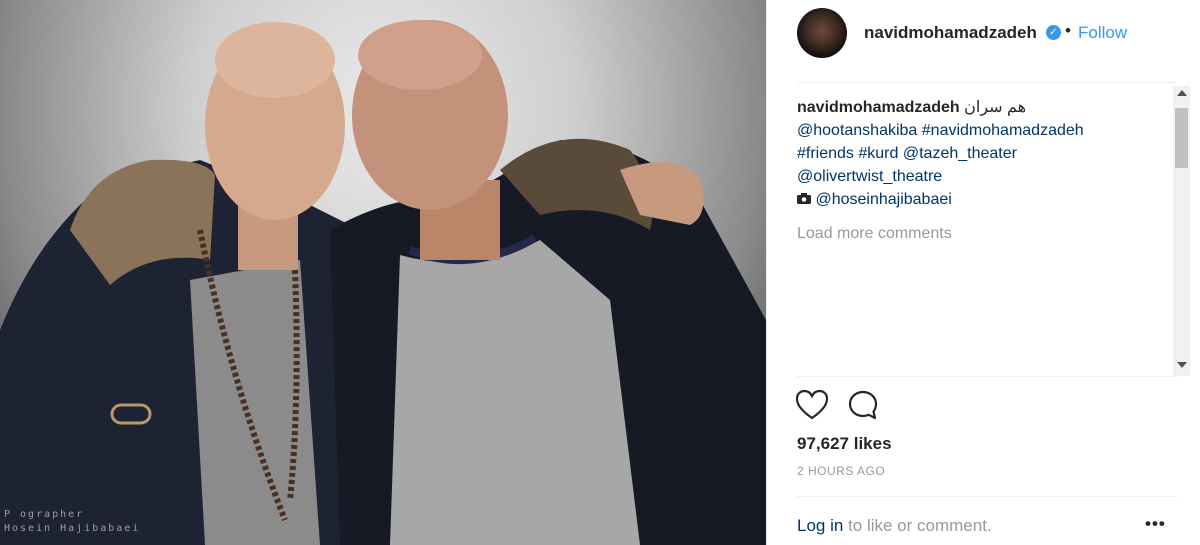 The height and width of the screenshot is (545, 1200). I want to click on post-timestamp: 2 HOURS AGO, so click(841, 471).